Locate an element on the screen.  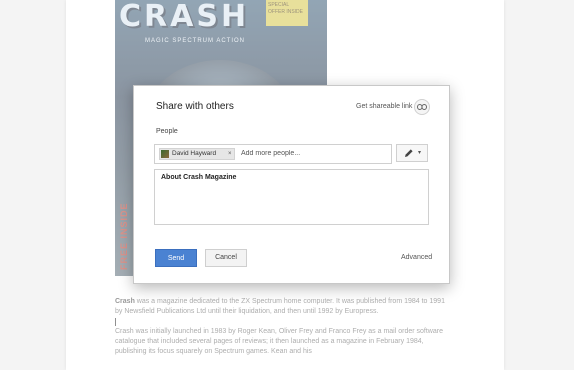
link-icon is located at coordinates (422, 107).